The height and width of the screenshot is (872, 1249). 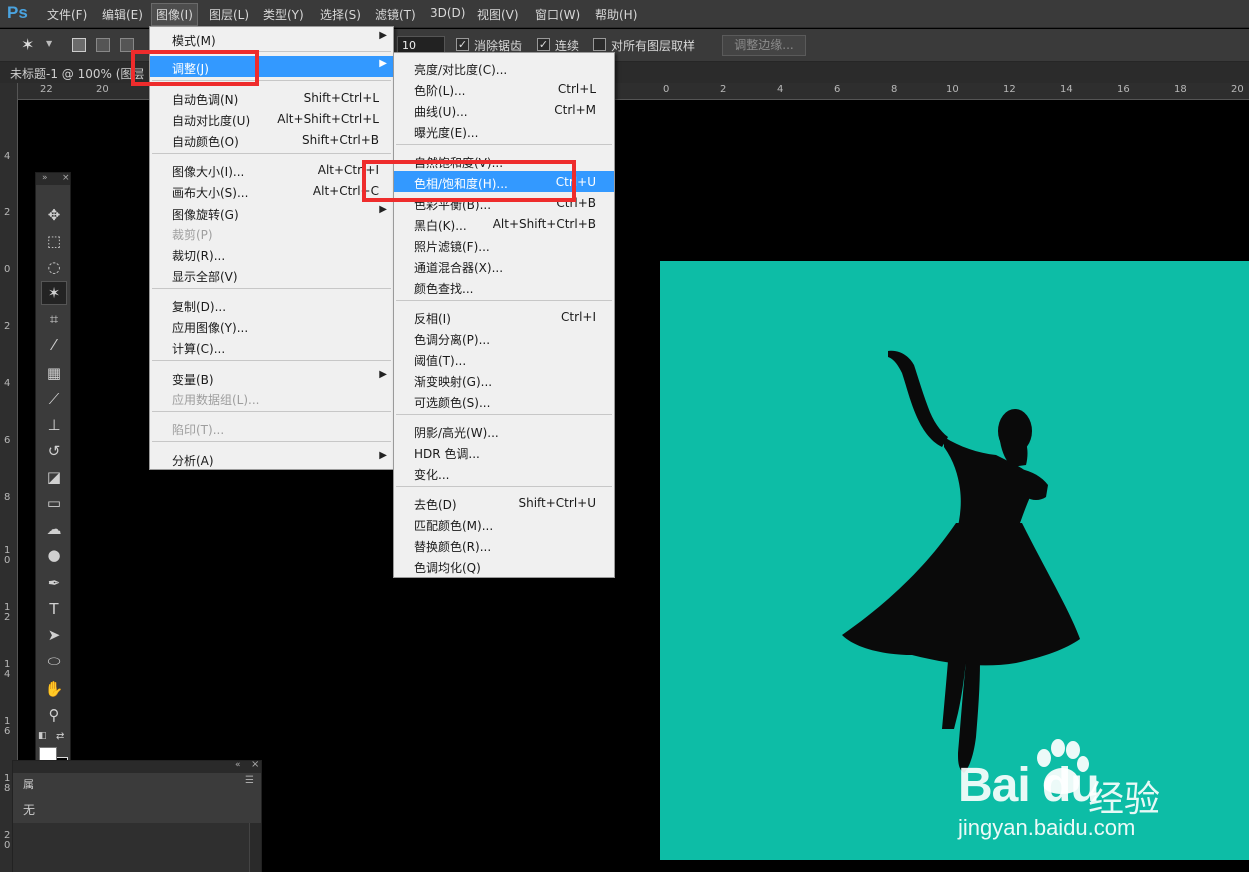 I want to click on menu-item-levels: 色阶(L)... Ctrl+L, so click(x=504, y=88).